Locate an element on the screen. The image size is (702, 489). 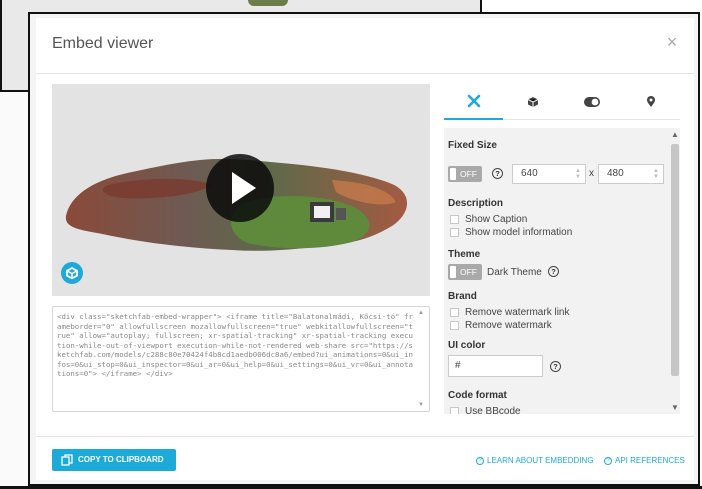
copy-to-clipboard-button: COPY TO CLIPBOARD is located at coordinates (114, 460).